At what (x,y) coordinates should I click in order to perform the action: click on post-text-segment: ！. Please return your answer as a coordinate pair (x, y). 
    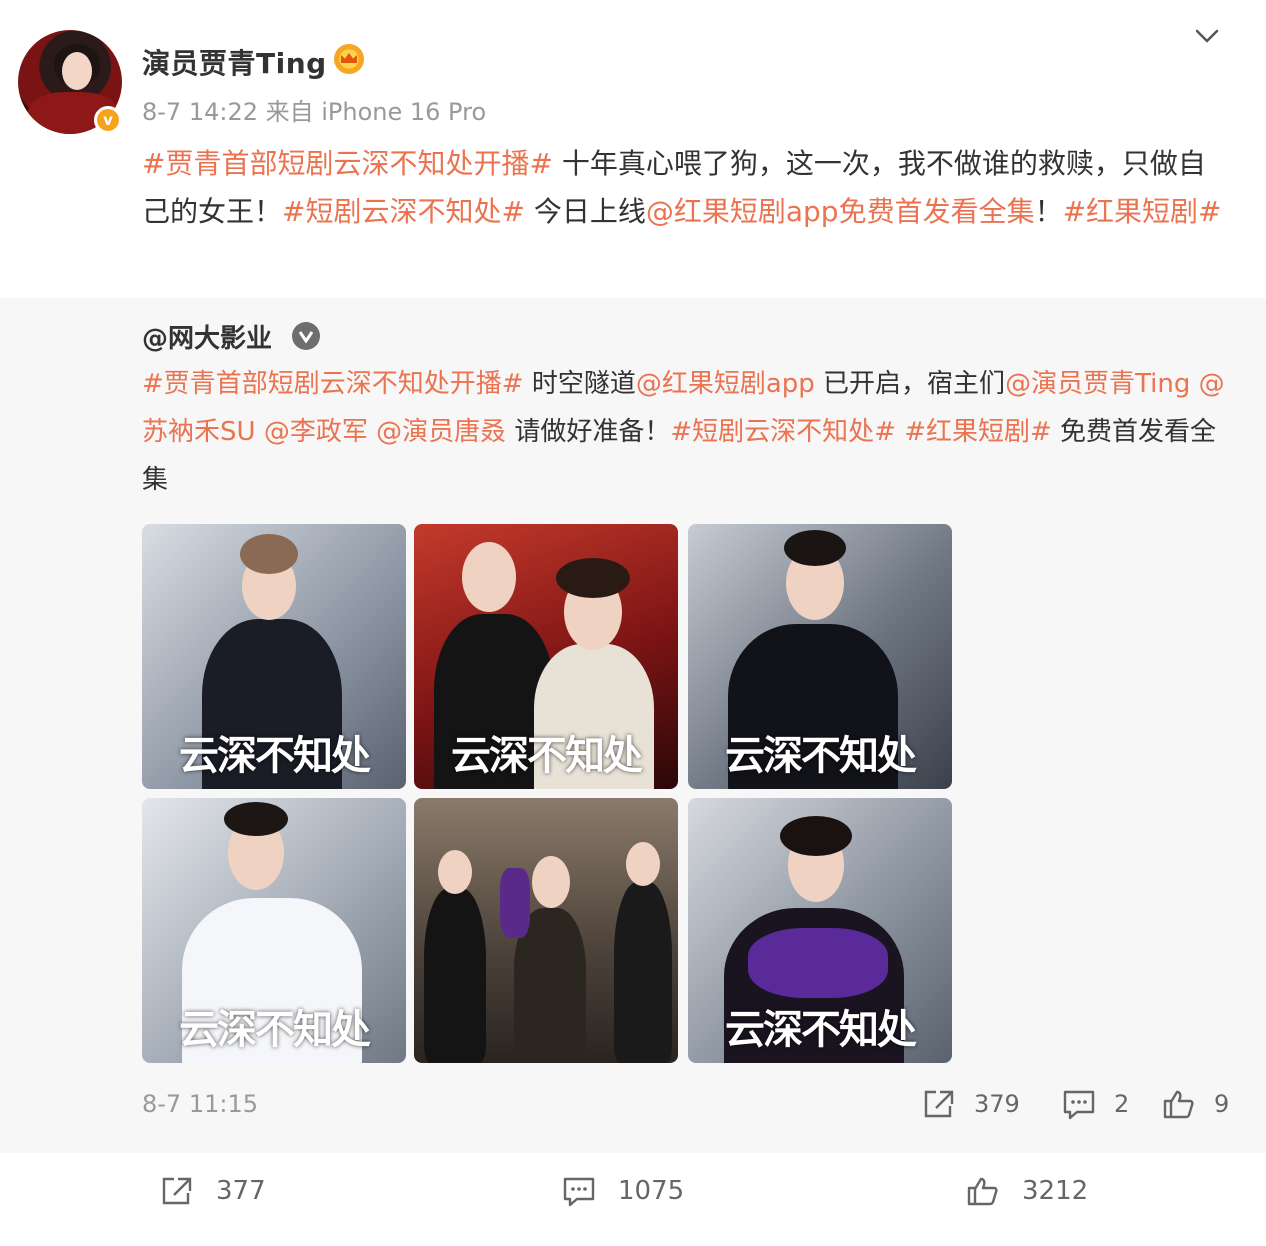
    Looking at the image, I should click on (1048, 211).